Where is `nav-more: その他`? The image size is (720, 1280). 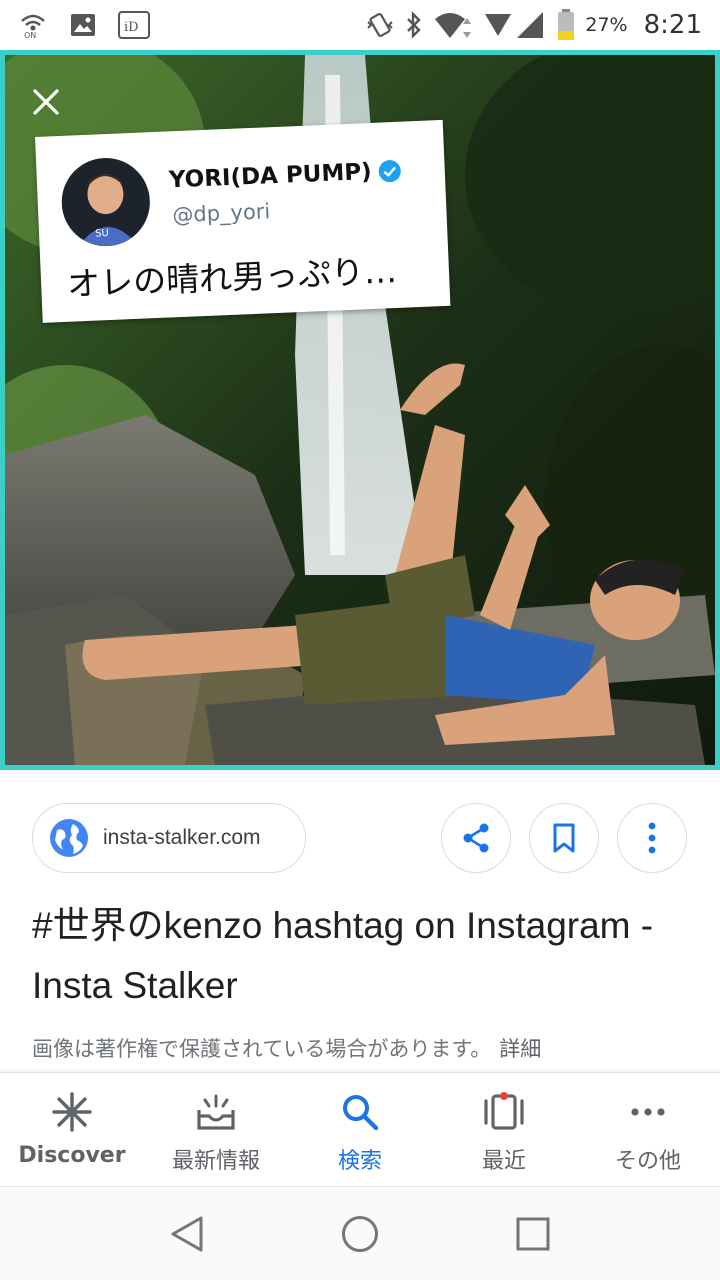 nav-more: その他 is located at coordinates (648, 1129).